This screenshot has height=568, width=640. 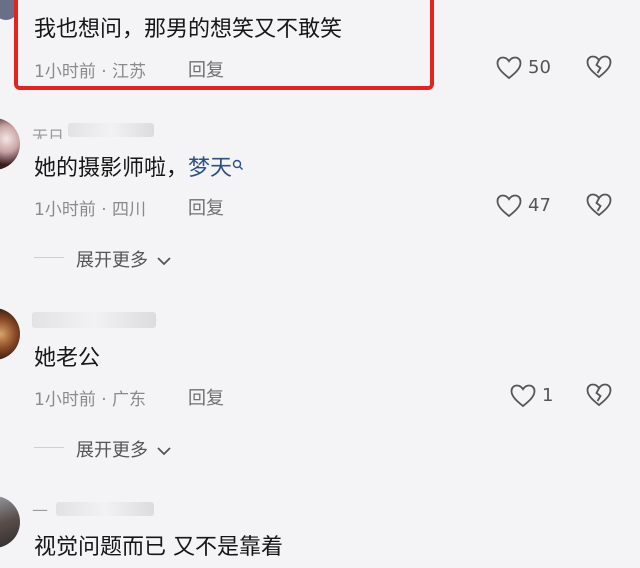 I want to click on search-mini-icon, so click(x=238, y=165).